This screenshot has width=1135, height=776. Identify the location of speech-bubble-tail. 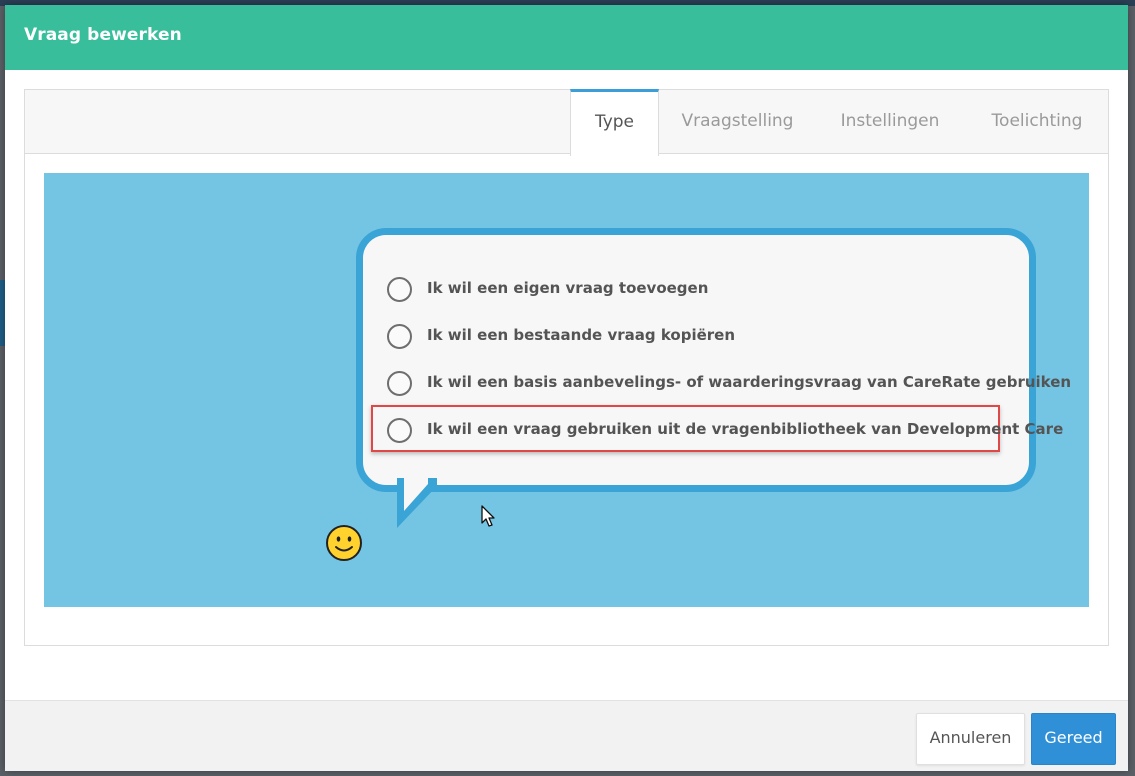
(417, 503).